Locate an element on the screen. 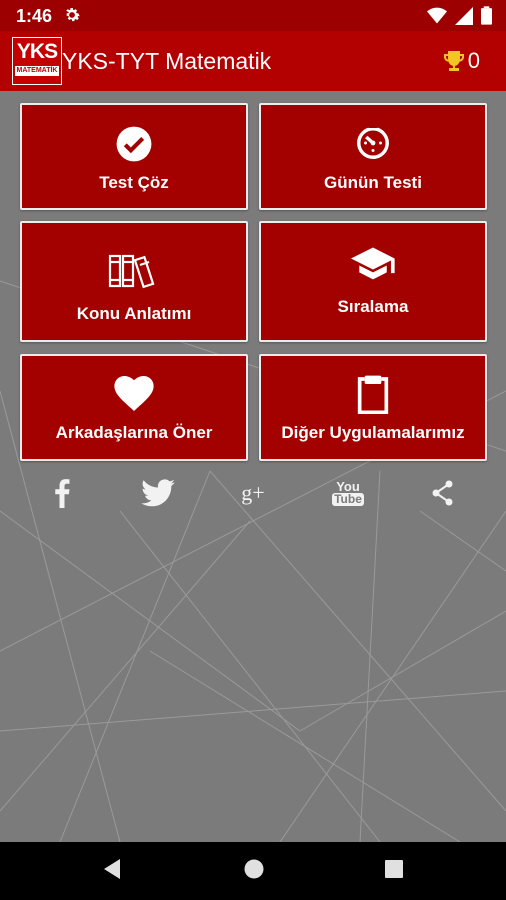 This screenshot has width=506, height=900. facebook-icon is located at coordinates (62, 493).